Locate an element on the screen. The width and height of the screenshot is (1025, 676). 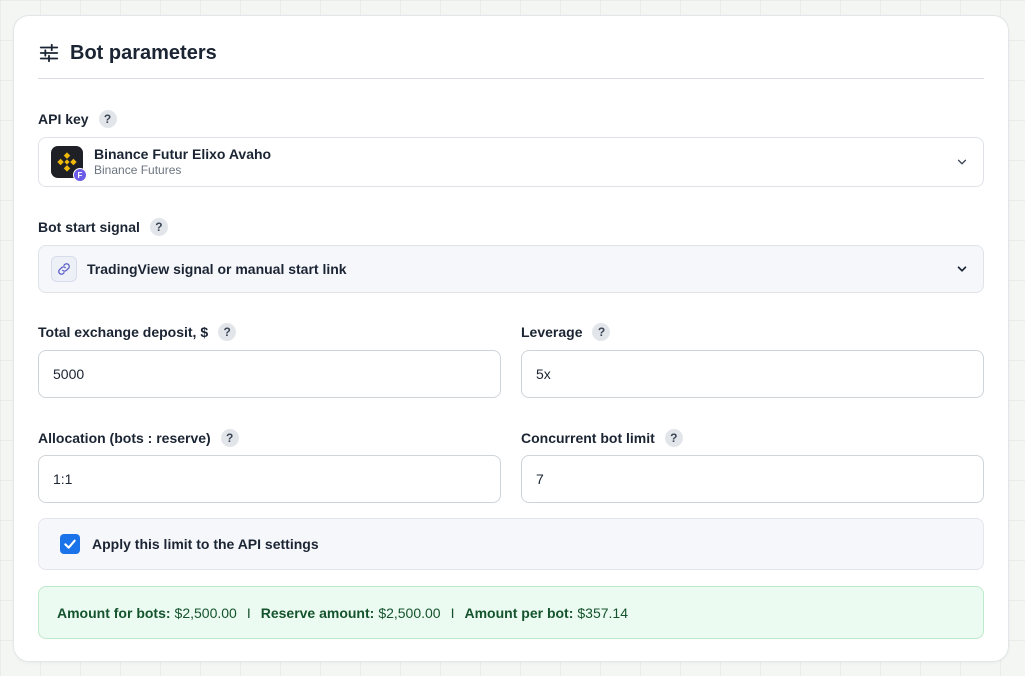
deposit-input is located at coordinates (269, 374).